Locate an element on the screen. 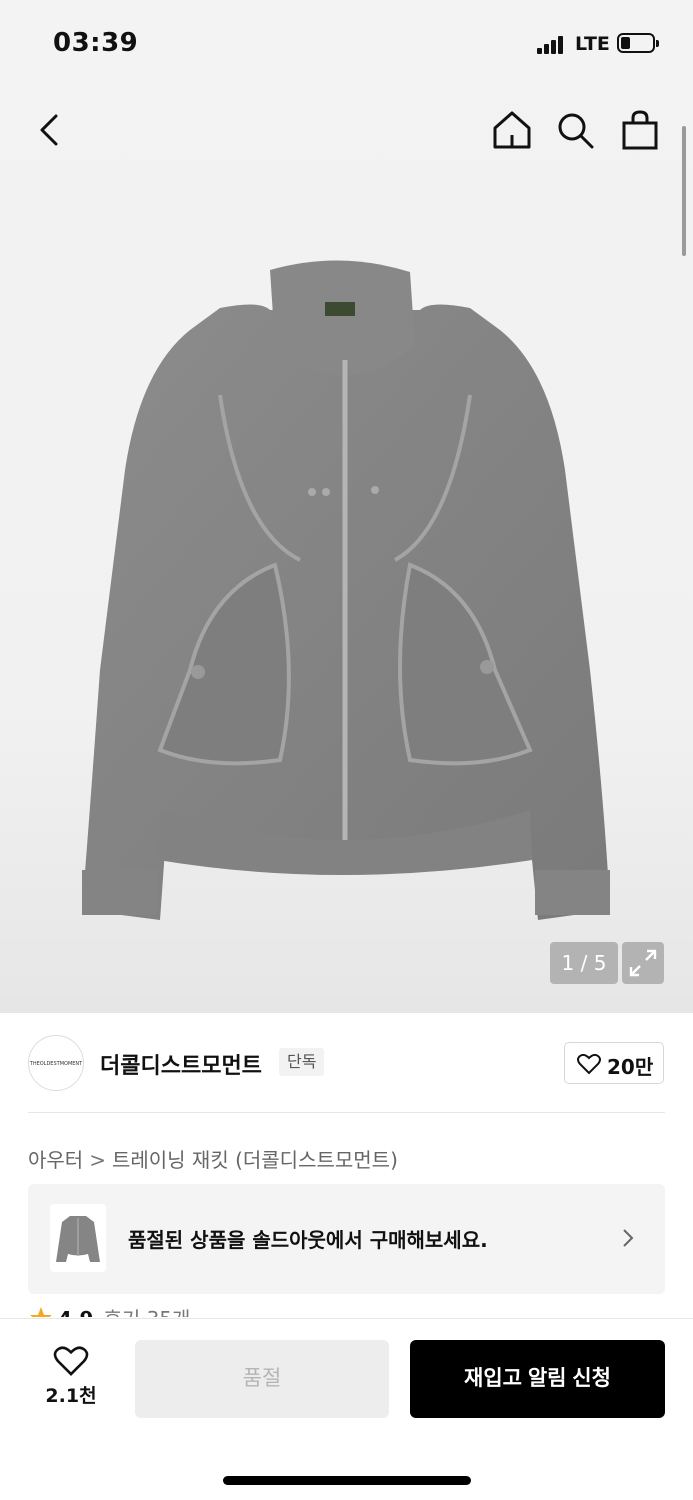 This screenshot has height=1500, width=693. status-bar: 03:39 LTE is located at coordinates (346, 45).